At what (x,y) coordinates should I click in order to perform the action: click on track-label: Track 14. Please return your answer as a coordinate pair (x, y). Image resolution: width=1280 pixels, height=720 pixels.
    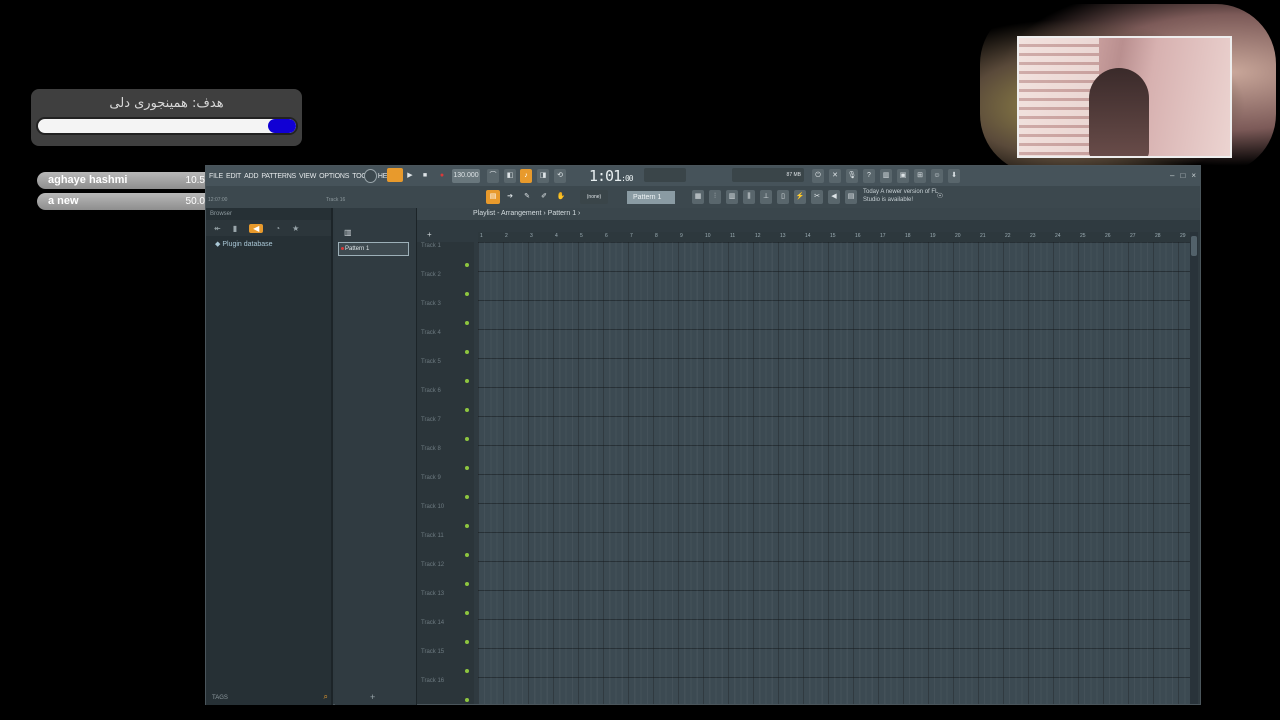
    Looking at the image, I should click on (432, 623).